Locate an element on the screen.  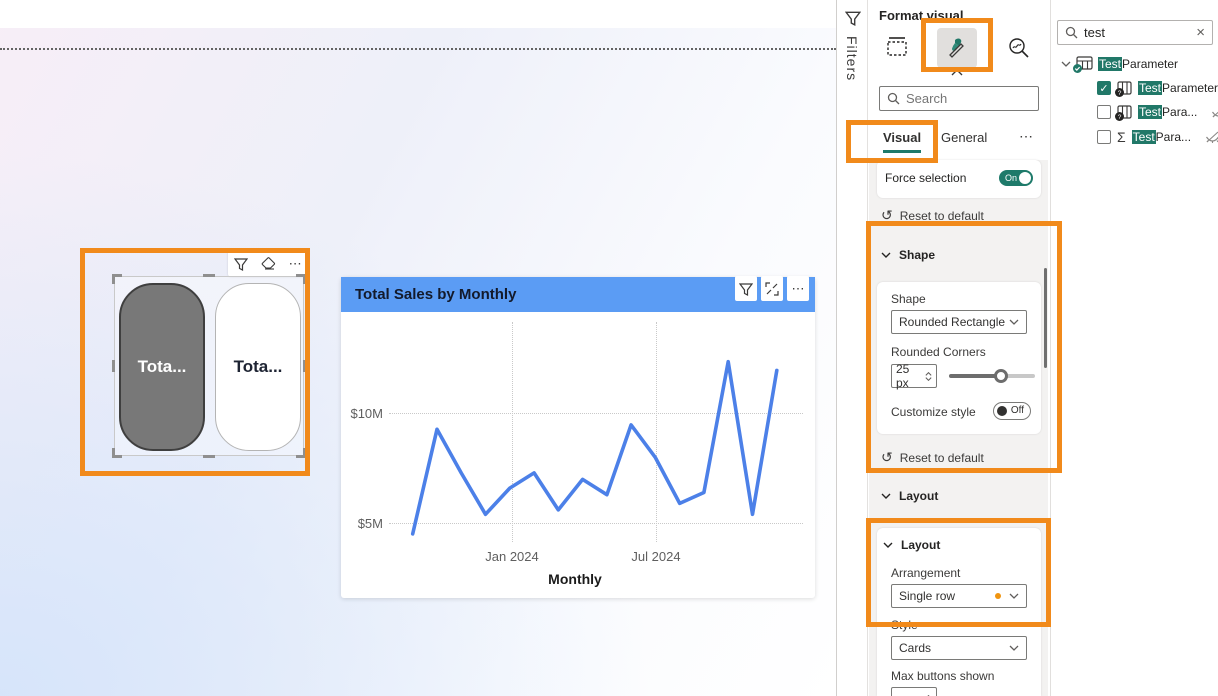
sales-line-plot is located at coordinates (594, 447).